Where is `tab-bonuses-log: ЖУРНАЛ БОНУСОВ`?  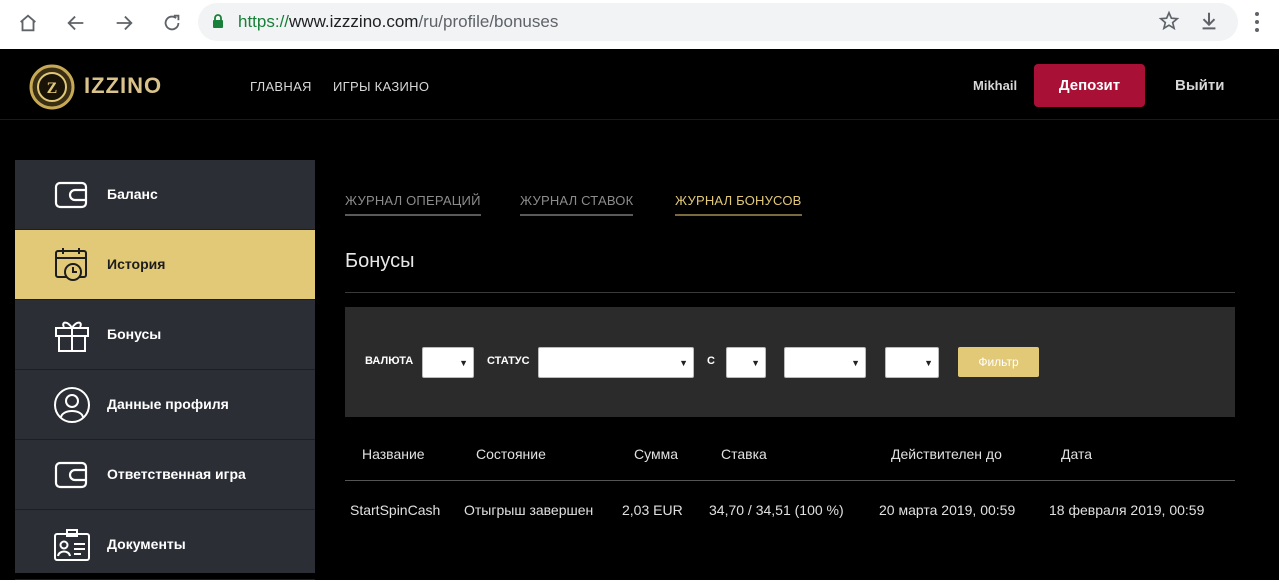 tab-bonuses-log: ЖУРНАЛ БОНУСОВ is located at coordinates (738, 204).